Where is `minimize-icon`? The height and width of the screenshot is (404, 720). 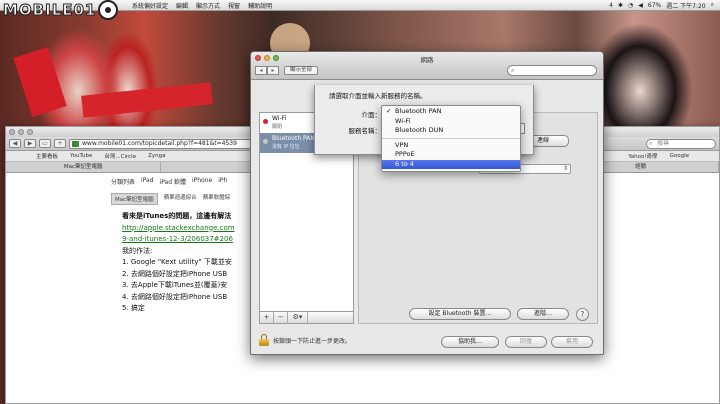
minimize-icon is located at coordinates (21, 132).